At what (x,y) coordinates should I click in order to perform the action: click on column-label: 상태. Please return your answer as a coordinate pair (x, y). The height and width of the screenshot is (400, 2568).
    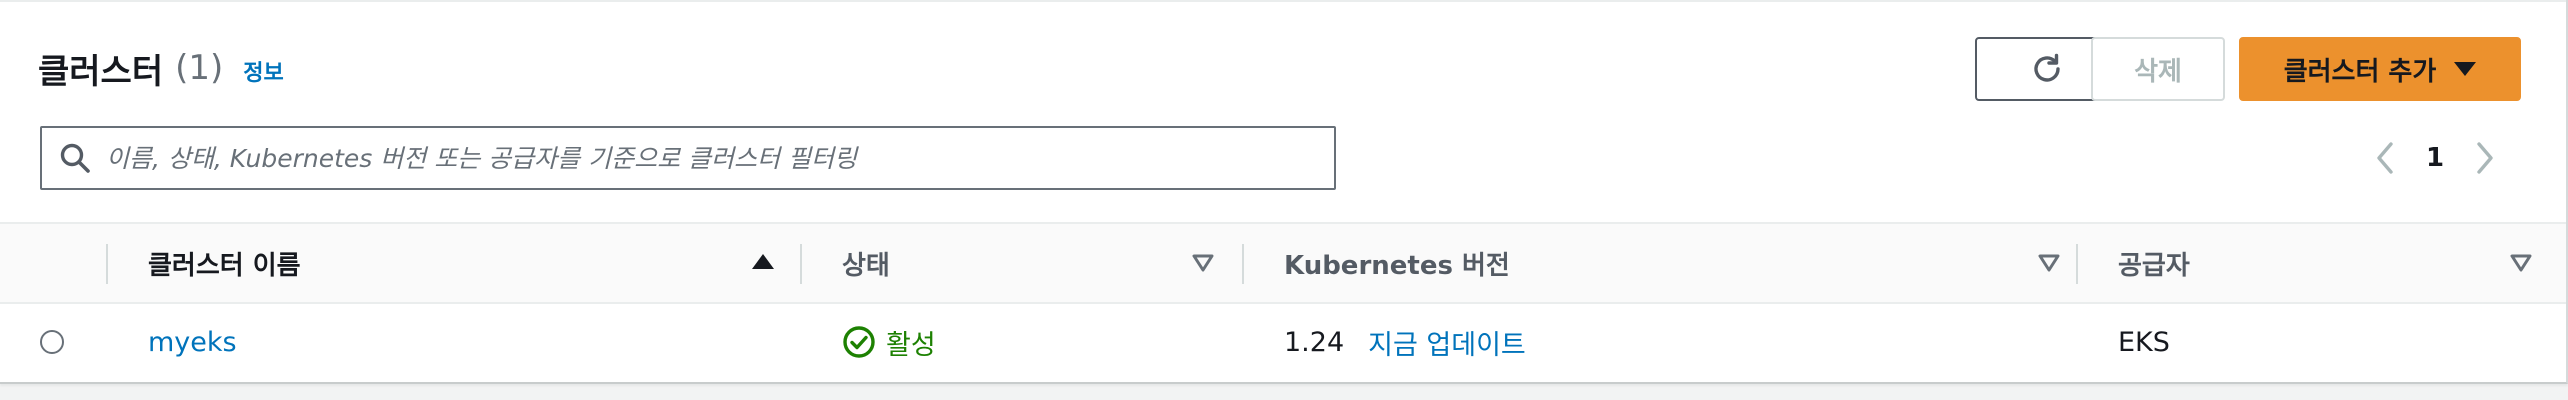
    Looking at the image, I should click on (866, 265).